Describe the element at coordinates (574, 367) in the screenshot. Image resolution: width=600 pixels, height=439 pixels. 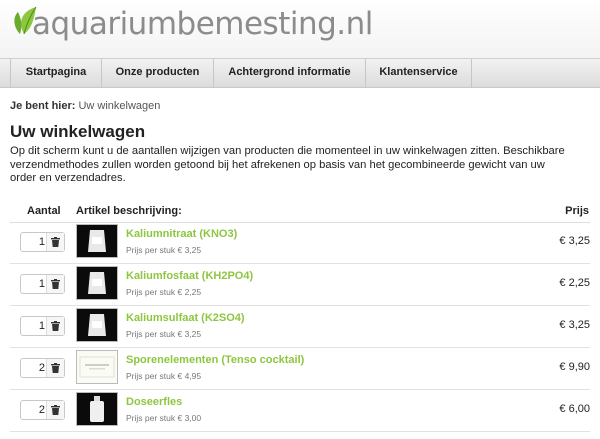
I see `line-total: € 9,90` at that location.